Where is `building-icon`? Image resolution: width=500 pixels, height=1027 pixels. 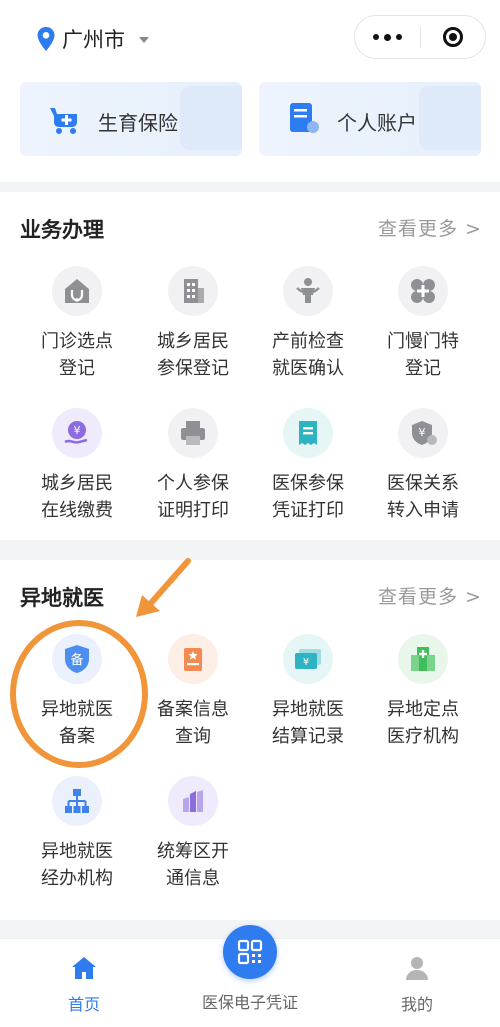
building-icon is located at coordinates (193, 291).